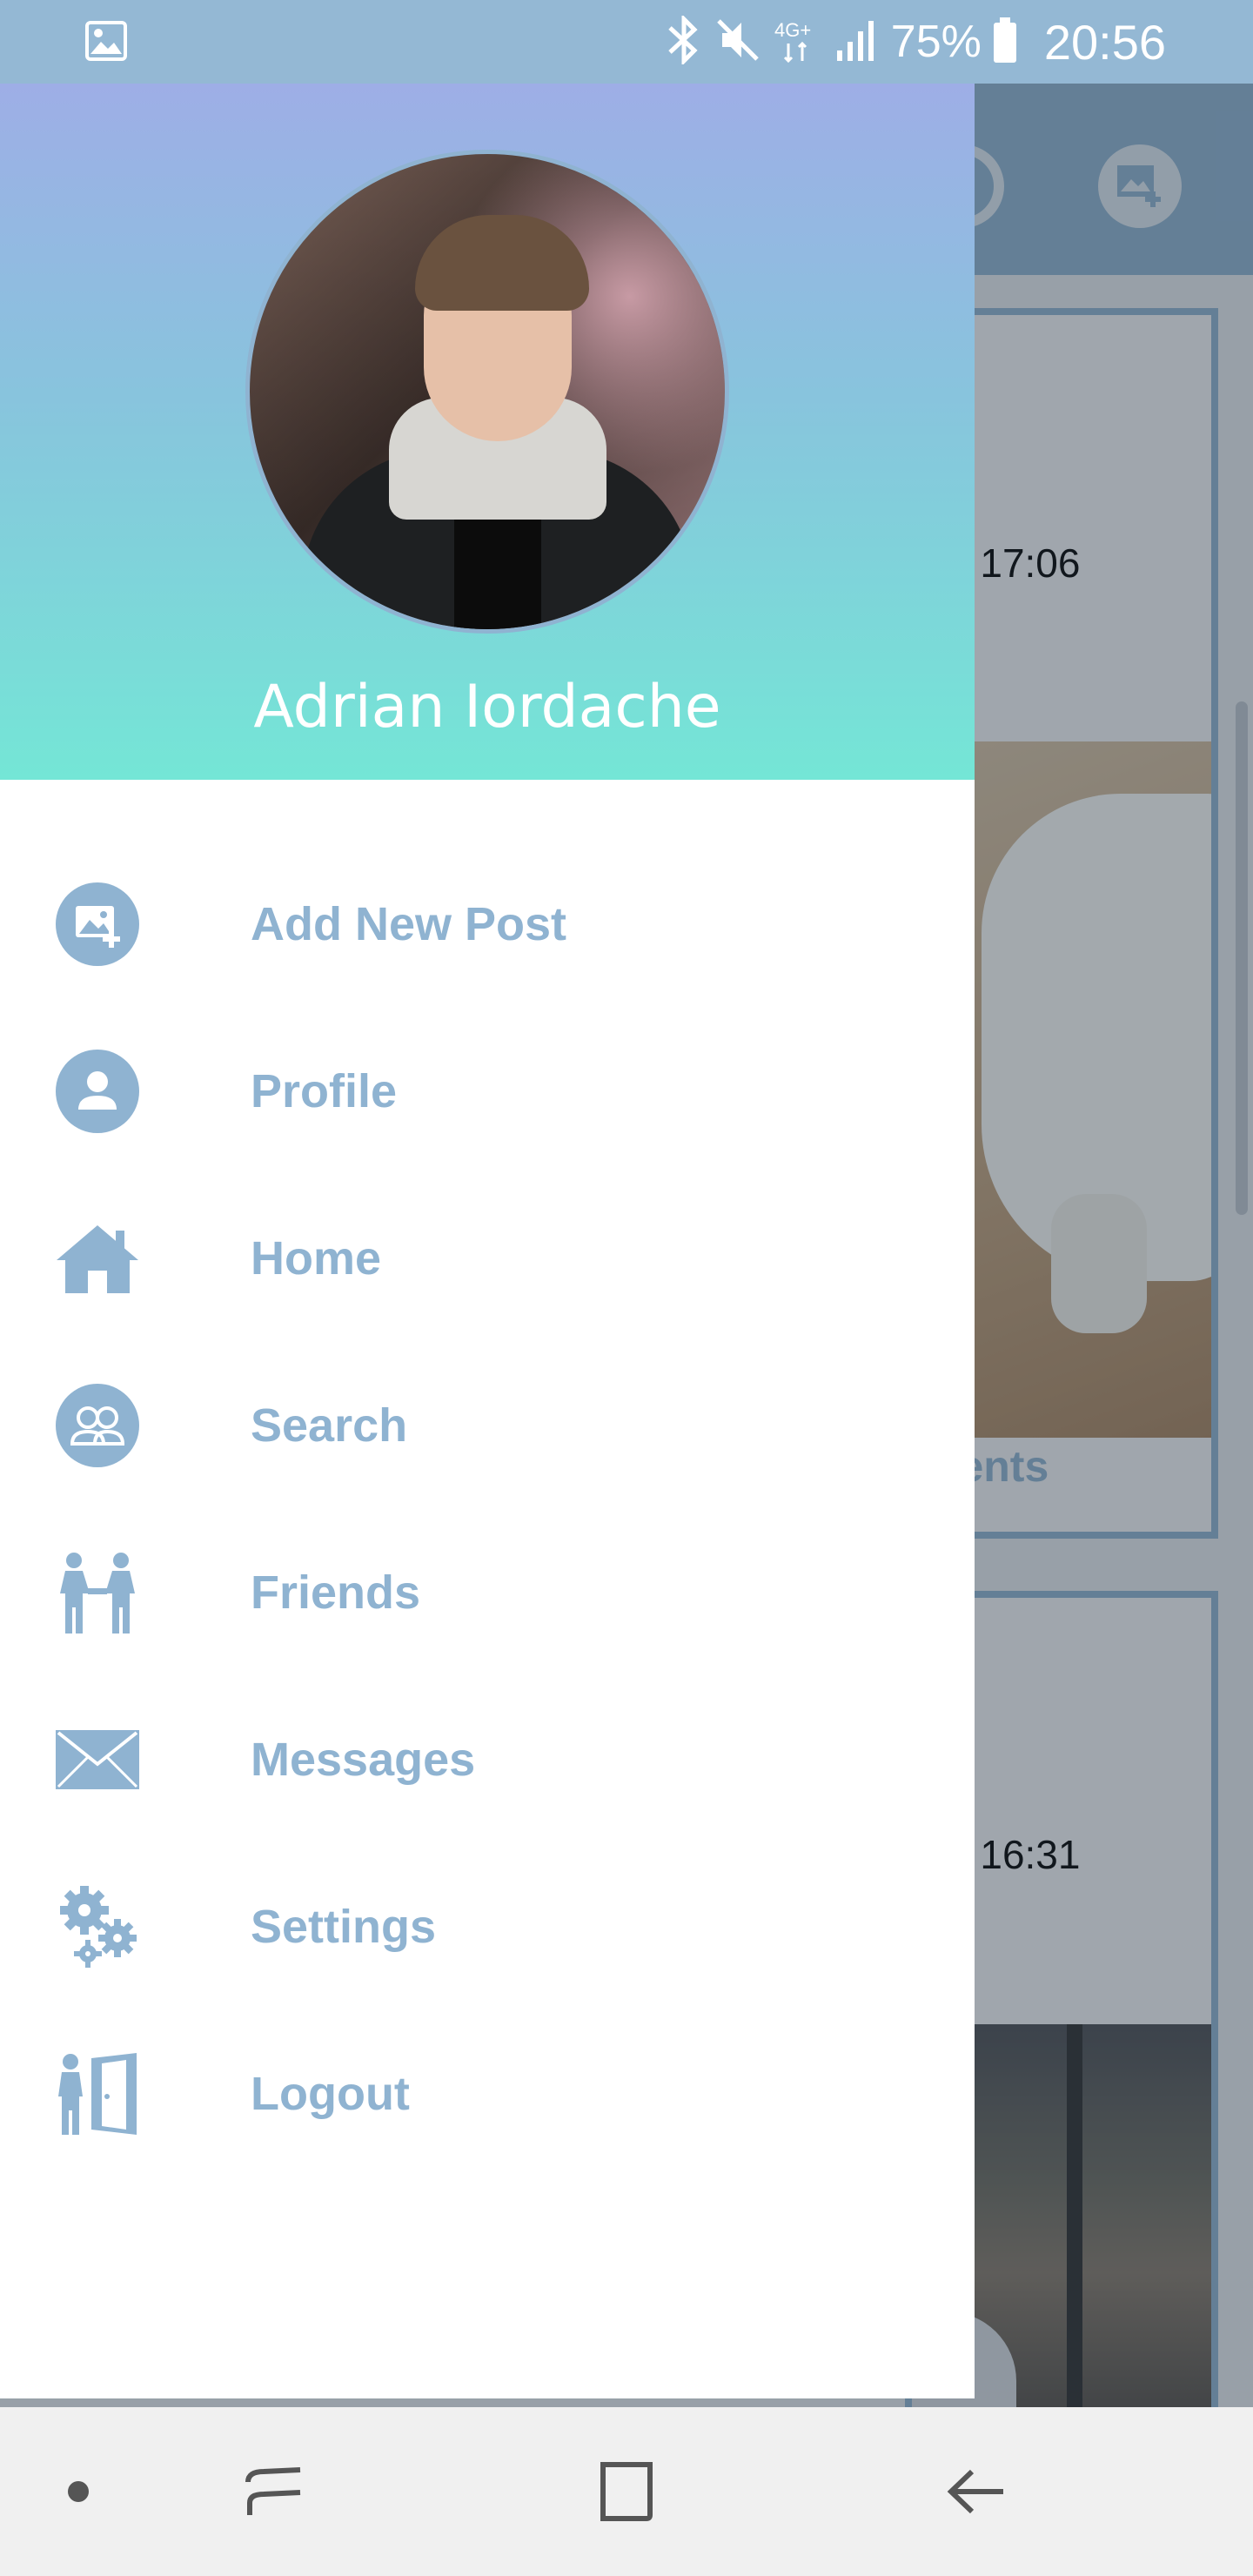  Describe the element at coordinates (792, 30) in the screenshot. I see `svg-text: 4G+` at that location.